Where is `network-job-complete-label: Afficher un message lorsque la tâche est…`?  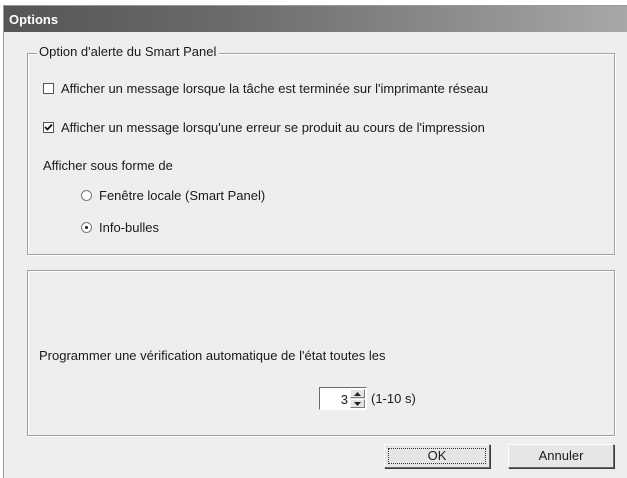
network-job-complete-label: Afficher un message lorsque la tâche est… is located at coordinates (275, 88).